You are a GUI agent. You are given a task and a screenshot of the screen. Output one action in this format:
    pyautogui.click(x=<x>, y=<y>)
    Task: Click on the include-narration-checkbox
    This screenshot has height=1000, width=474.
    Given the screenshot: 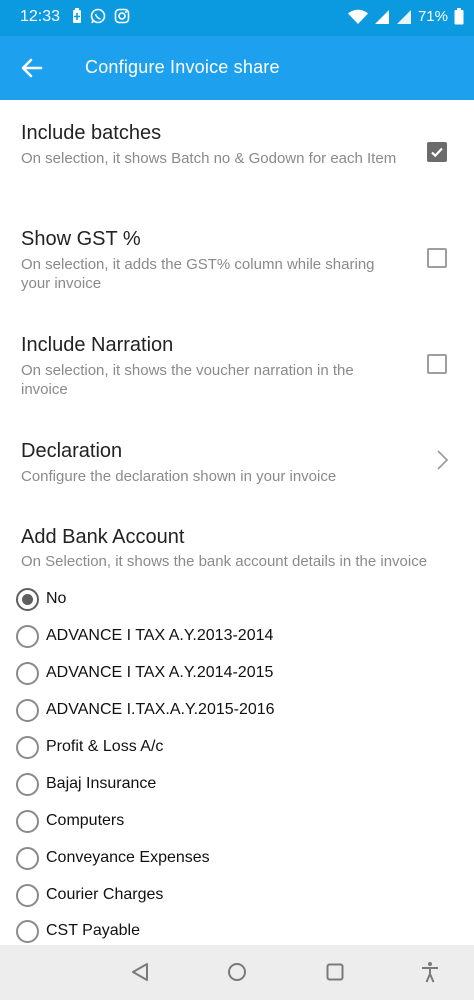 What is the action you would take?
    pyautogui.click(x=437, y=364)
    